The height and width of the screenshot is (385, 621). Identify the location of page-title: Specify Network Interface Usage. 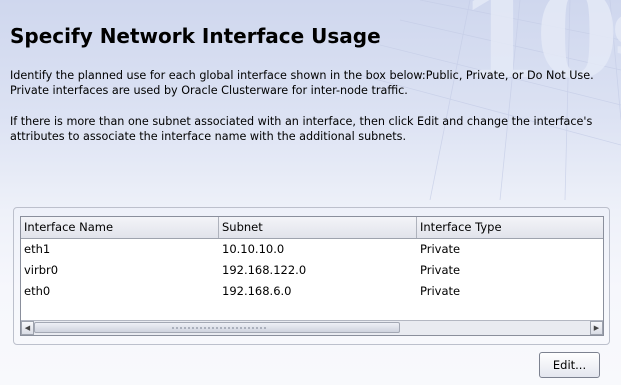
(195, 36).